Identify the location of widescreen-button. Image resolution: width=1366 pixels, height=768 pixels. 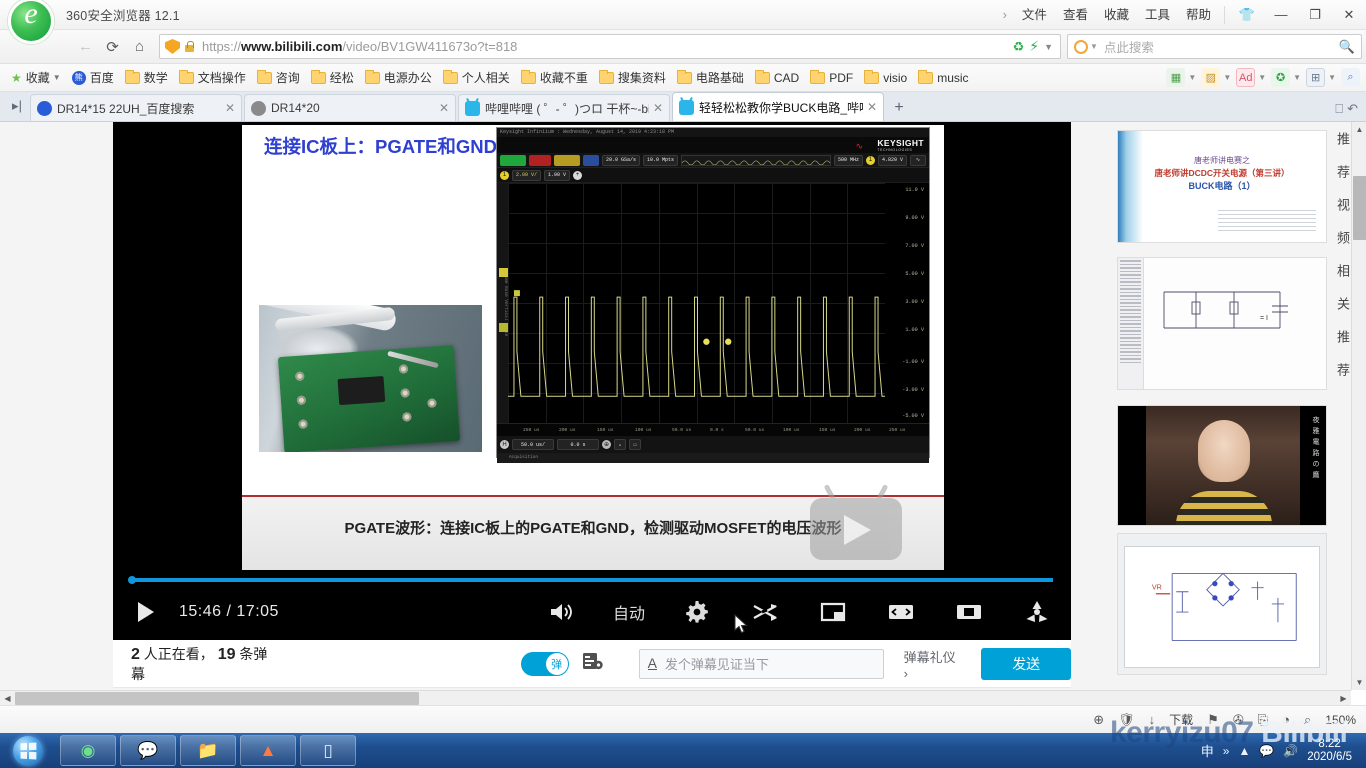
(901, 612).